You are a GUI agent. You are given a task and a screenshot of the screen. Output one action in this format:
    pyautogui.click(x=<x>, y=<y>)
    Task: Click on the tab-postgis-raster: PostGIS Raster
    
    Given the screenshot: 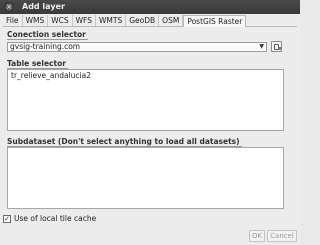 What is the action you would take?
    pyautogui.click(x=215, y=21)
    